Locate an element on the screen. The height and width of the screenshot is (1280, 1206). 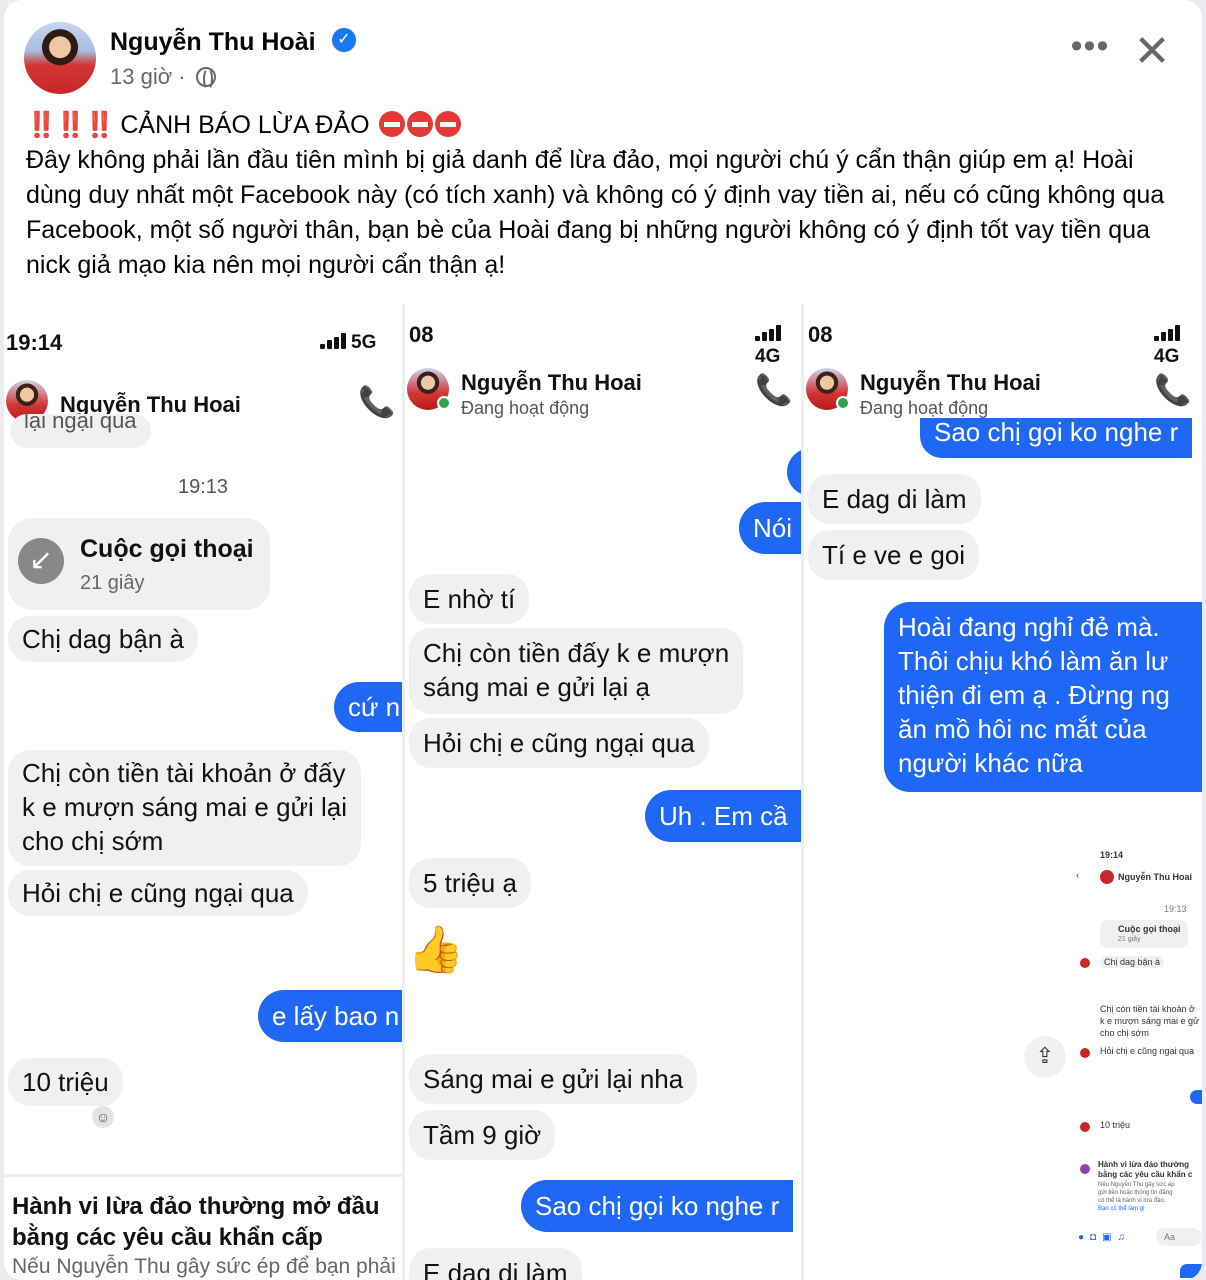
message-outgoing: Uh . Em cầ is located at coordinates (723, 816).